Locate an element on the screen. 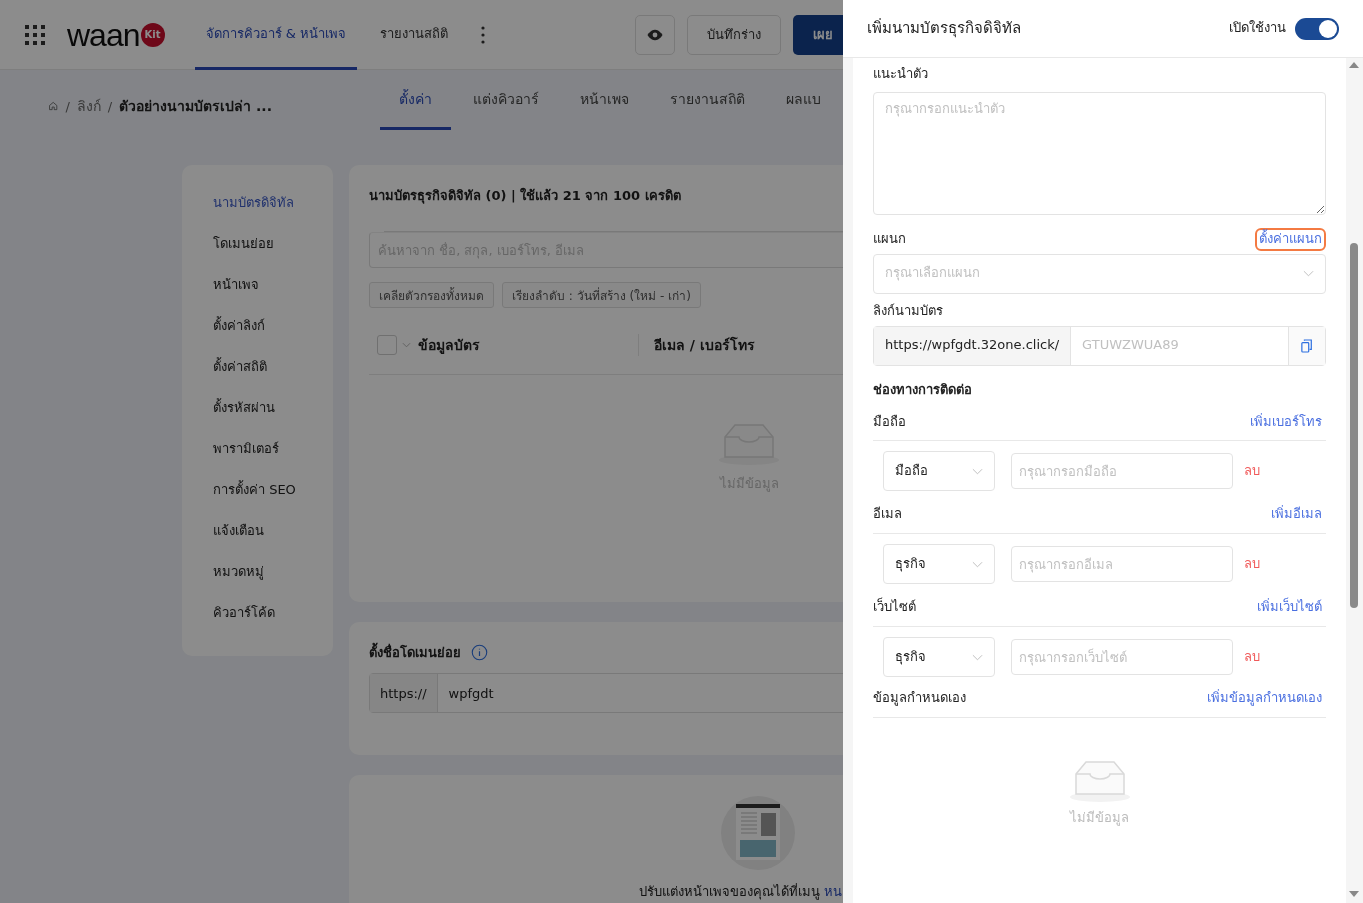 The width and height of the screenshot is (1363, 903). nav-tab: จัดการคิวอาร์ & หน้าเพจ is located at coordinates (275, 35).